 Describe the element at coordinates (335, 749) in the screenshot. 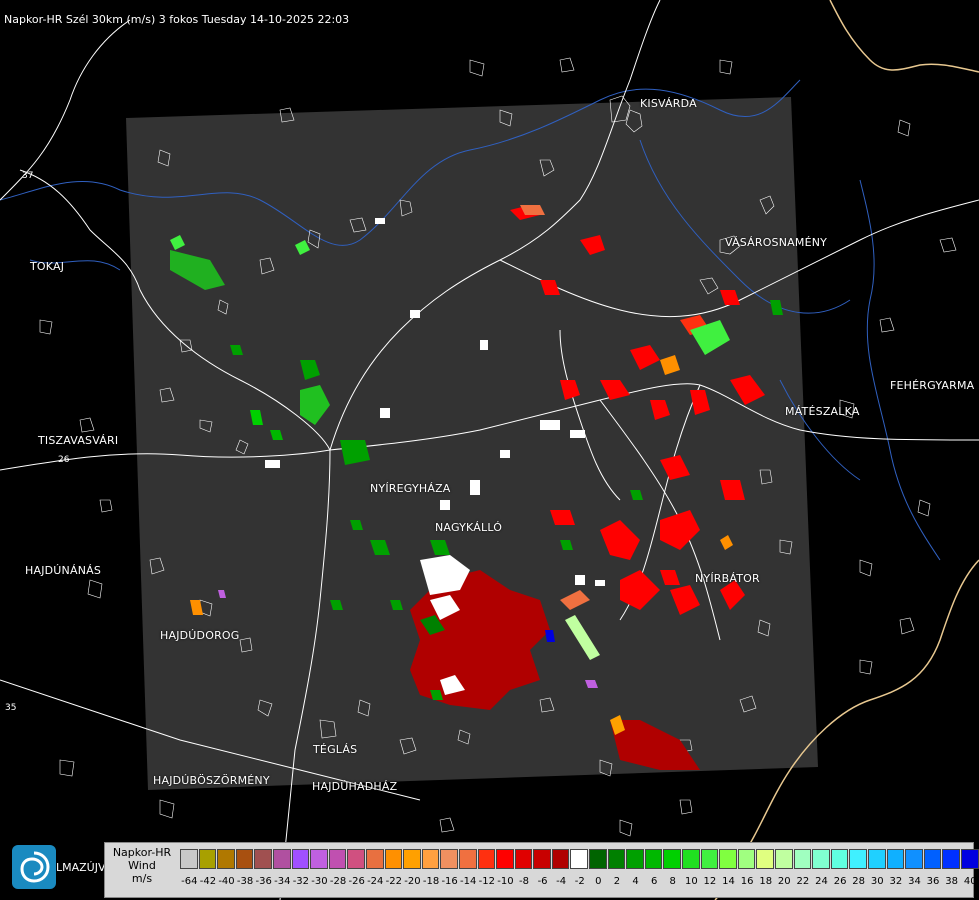

I see `city-label-teglas: TÉGLÁS` at that location.